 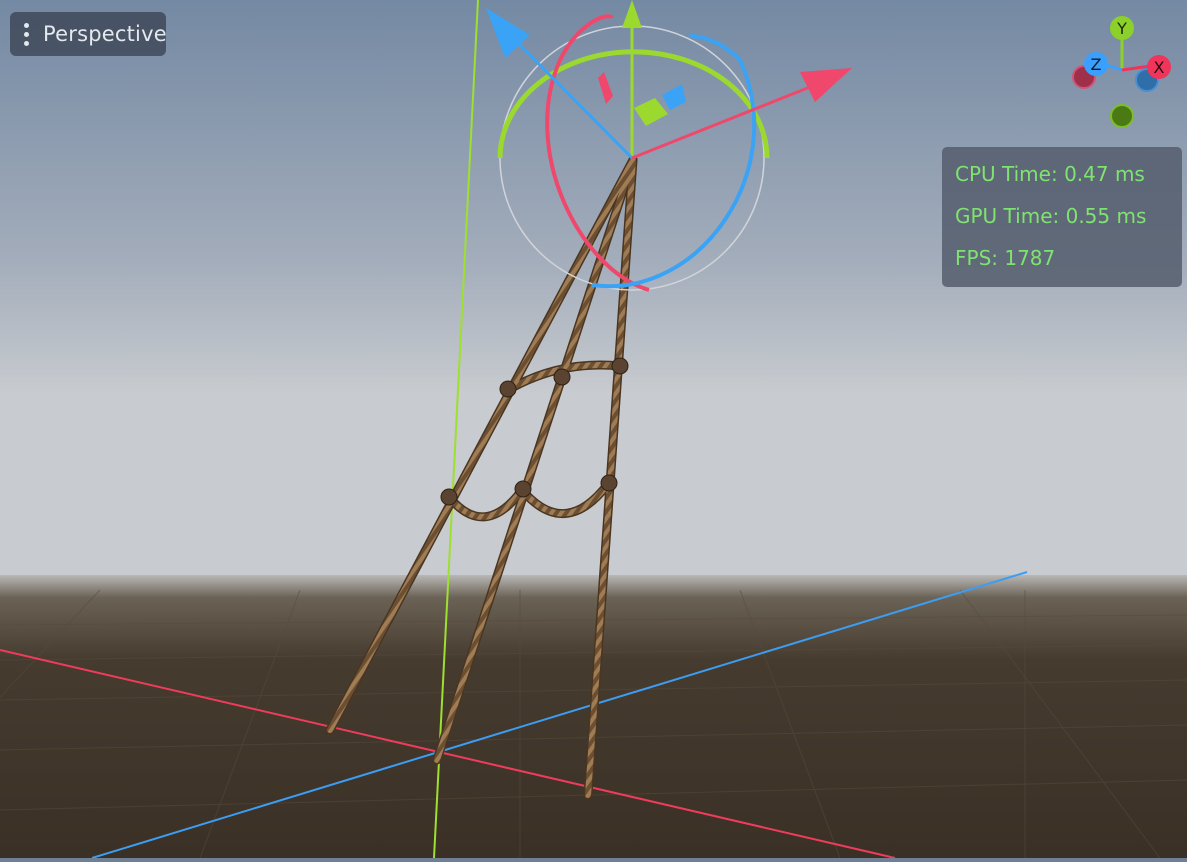 I want to click on axis-x-label: X, so click(x=1159, y=67).